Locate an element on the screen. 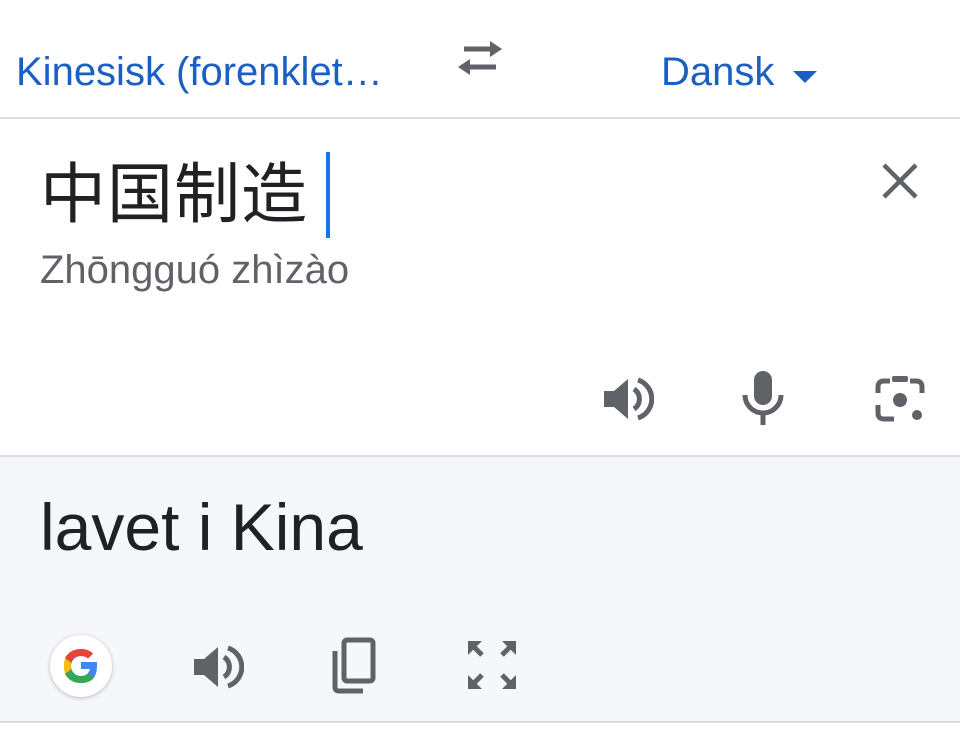  source-input: 中国制造 is located at coordinates (185, 195).